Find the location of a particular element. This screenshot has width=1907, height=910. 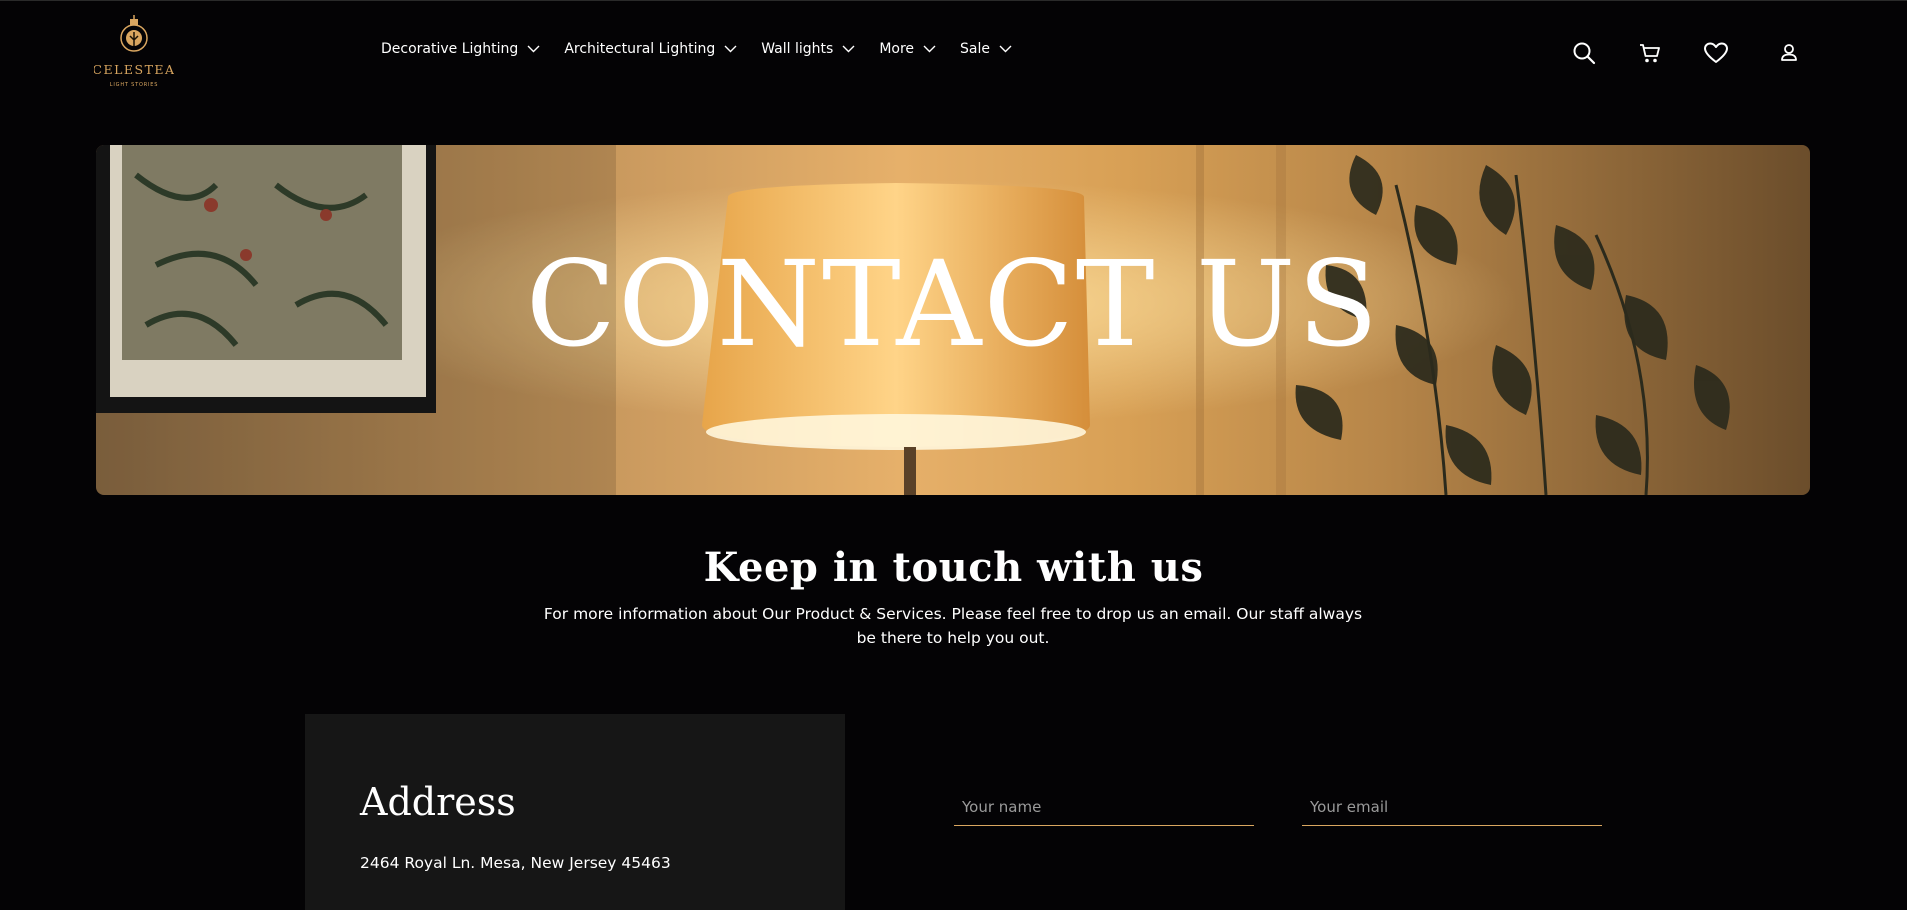

nav-item-label: More is located at coordinates (897, 49).